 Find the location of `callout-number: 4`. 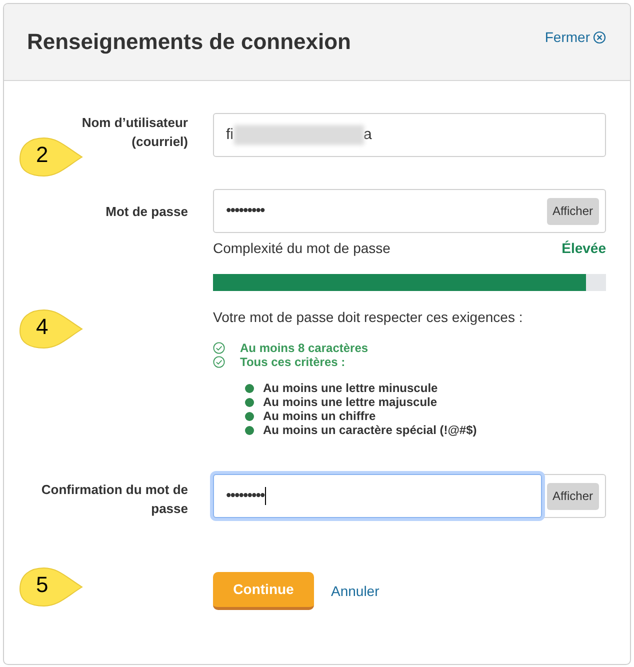

callout-number: 4 is located at coordinates (42, 327).